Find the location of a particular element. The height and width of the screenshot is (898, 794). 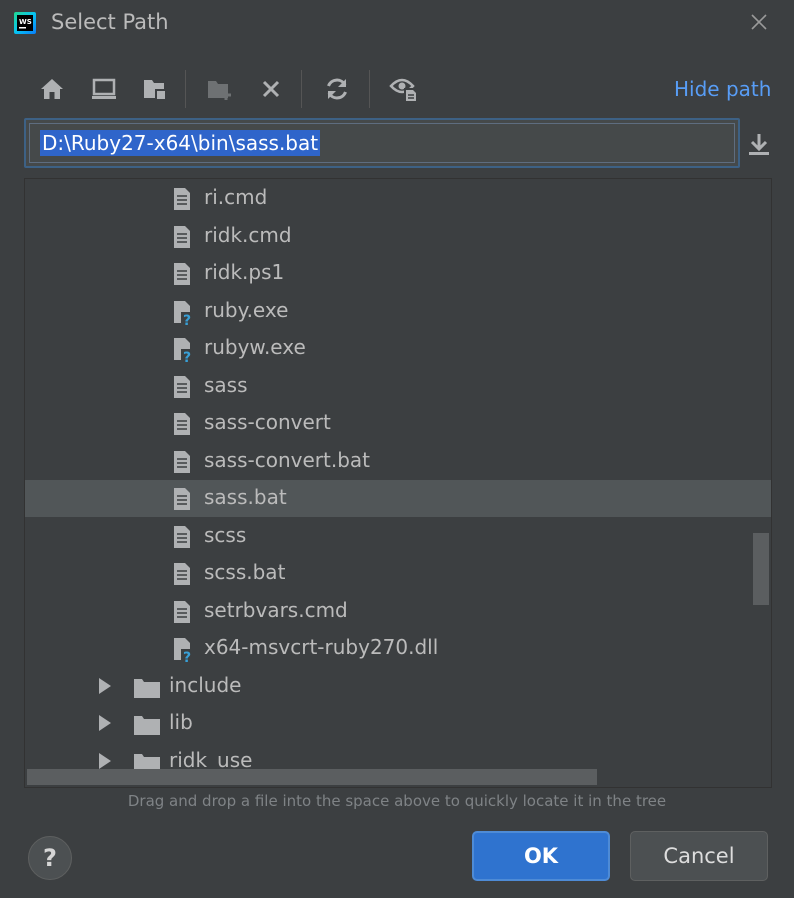

webstorm-icon: WS is located at coordinates (25, 23).